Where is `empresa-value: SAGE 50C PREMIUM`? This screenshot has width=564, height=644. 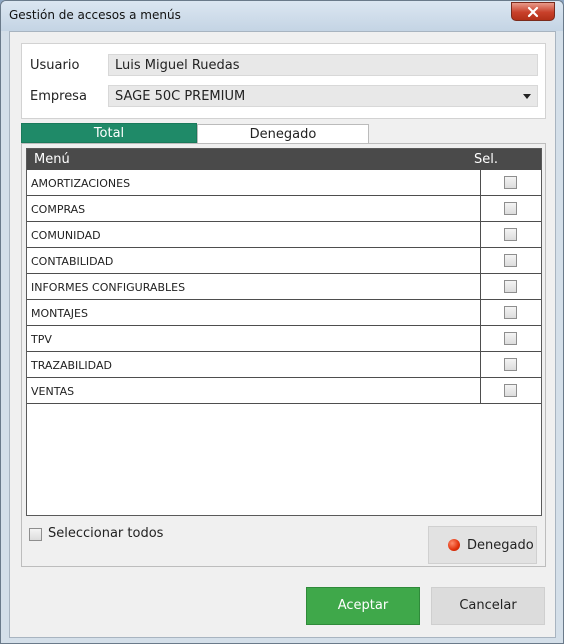
empresa-value: SAGE 50C PREMIUM is located at coordinates (180, 96).